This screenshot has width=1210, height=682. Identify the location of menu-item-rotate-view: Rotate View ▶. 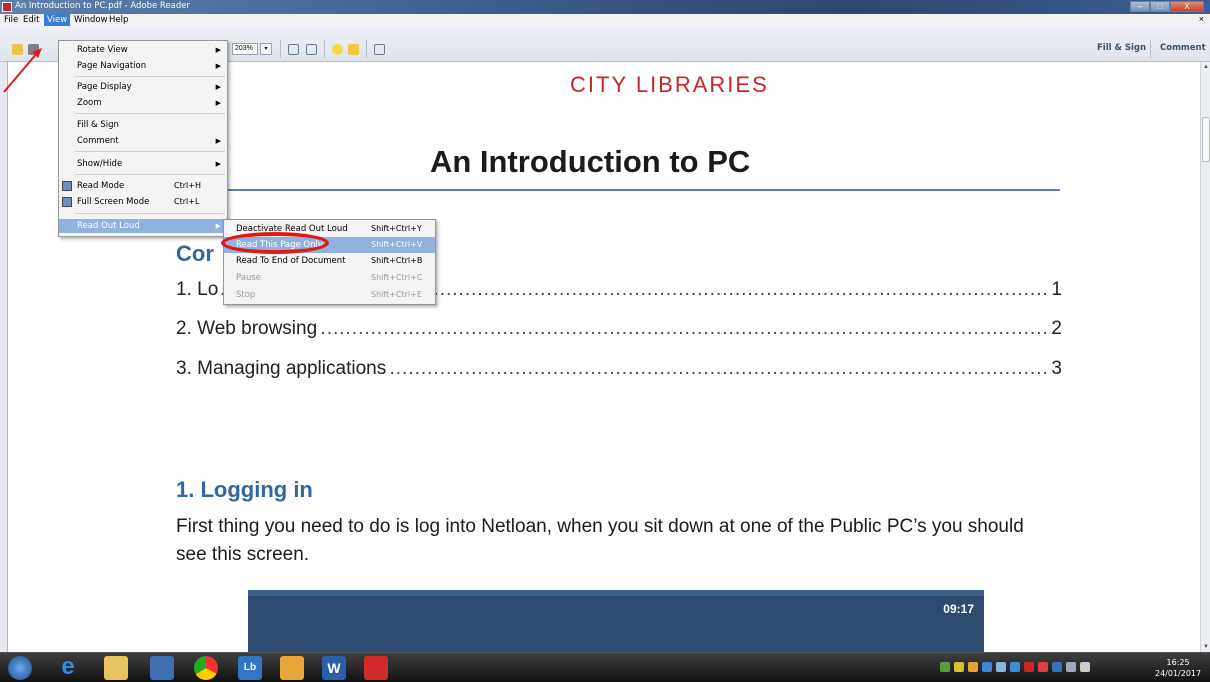
(143, 50).